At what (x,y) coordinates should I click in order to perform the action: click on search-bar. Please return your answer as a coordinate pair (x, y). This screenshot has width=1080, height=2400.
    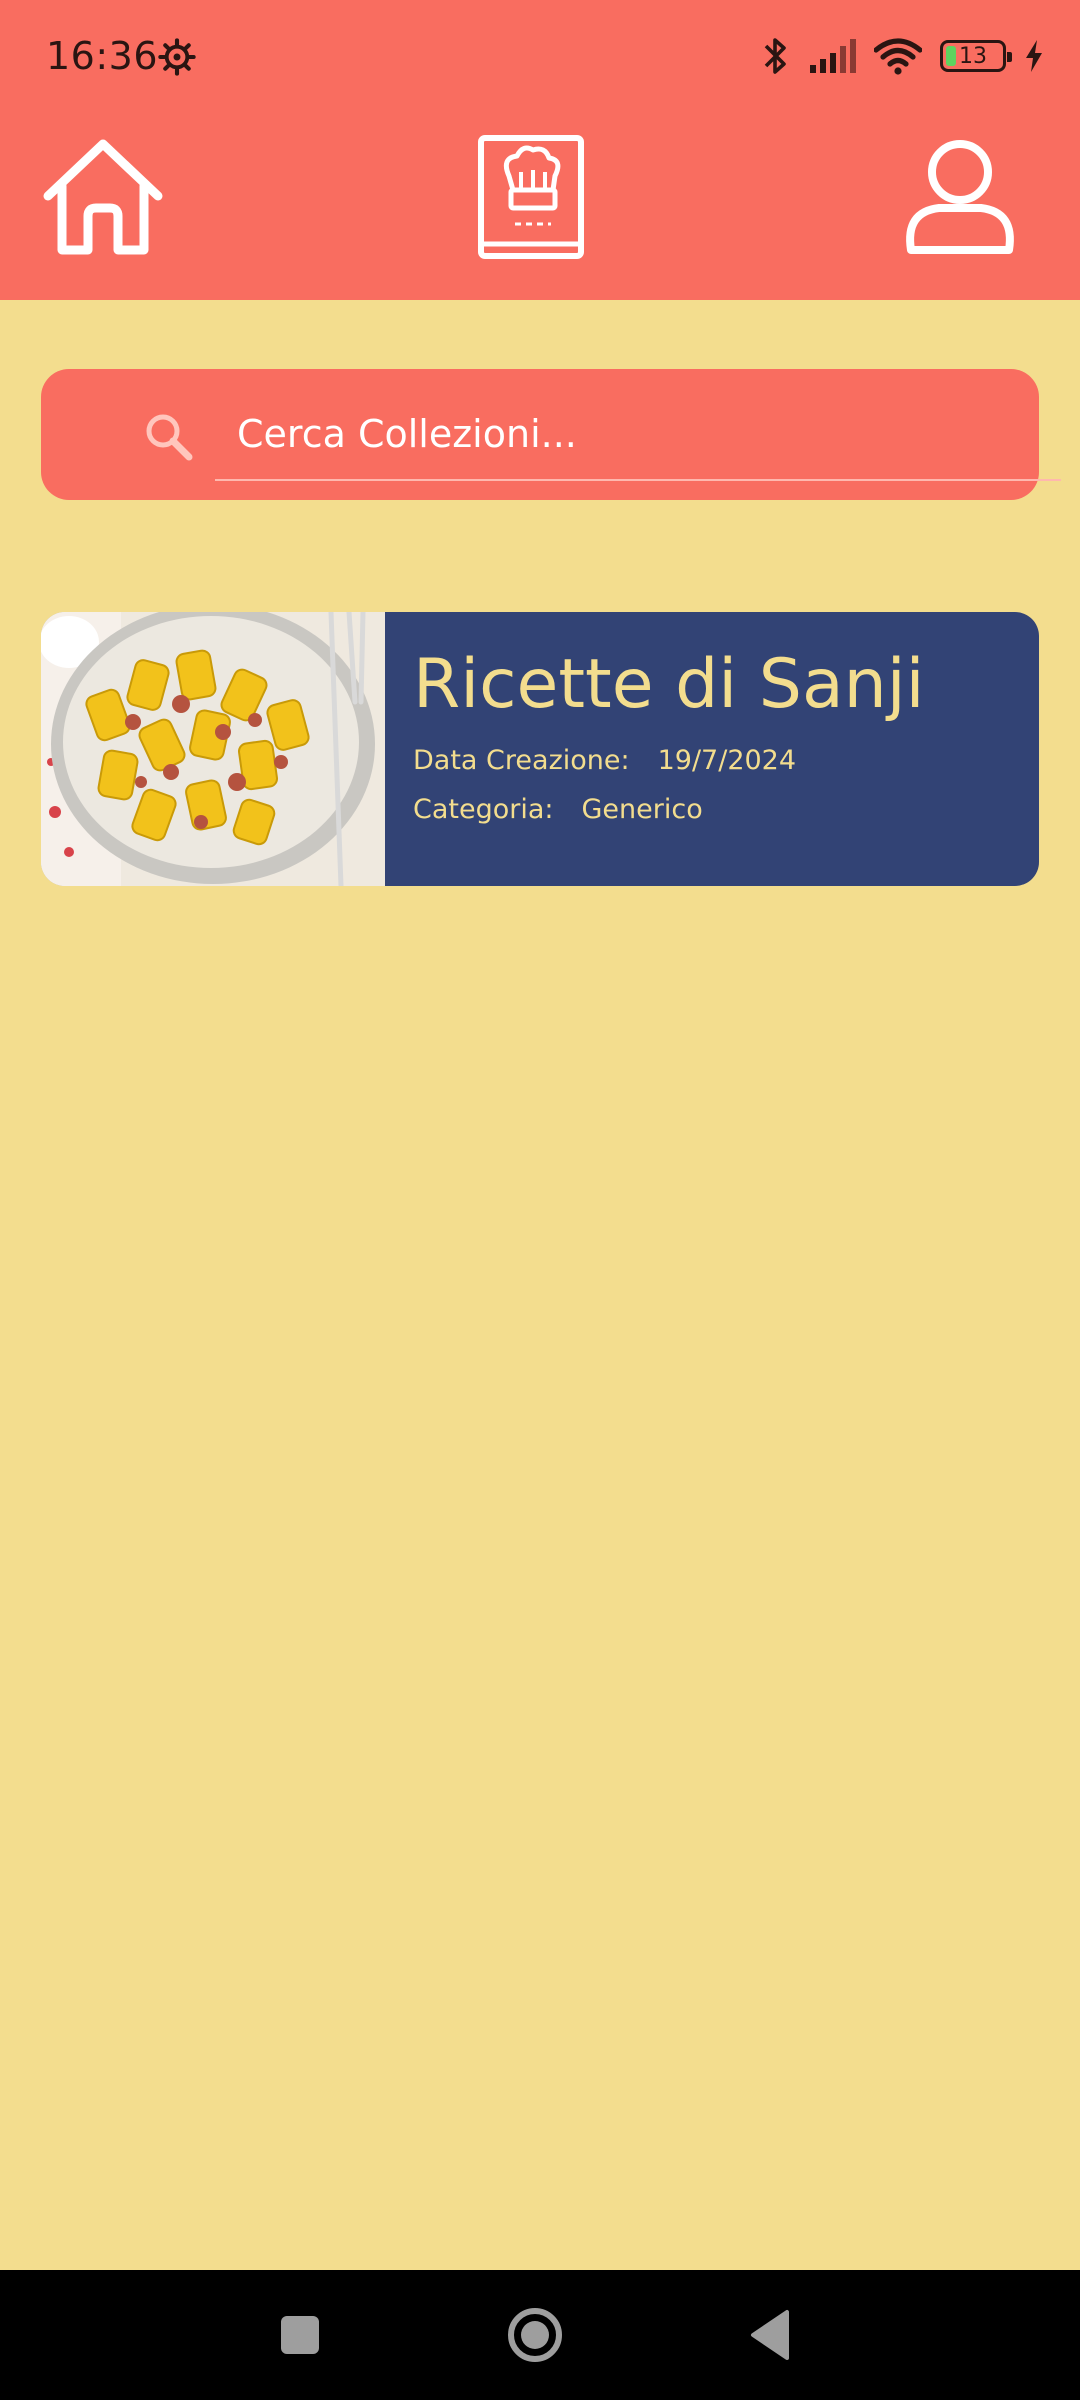
    Looking at the image, I should click on (551, 434).